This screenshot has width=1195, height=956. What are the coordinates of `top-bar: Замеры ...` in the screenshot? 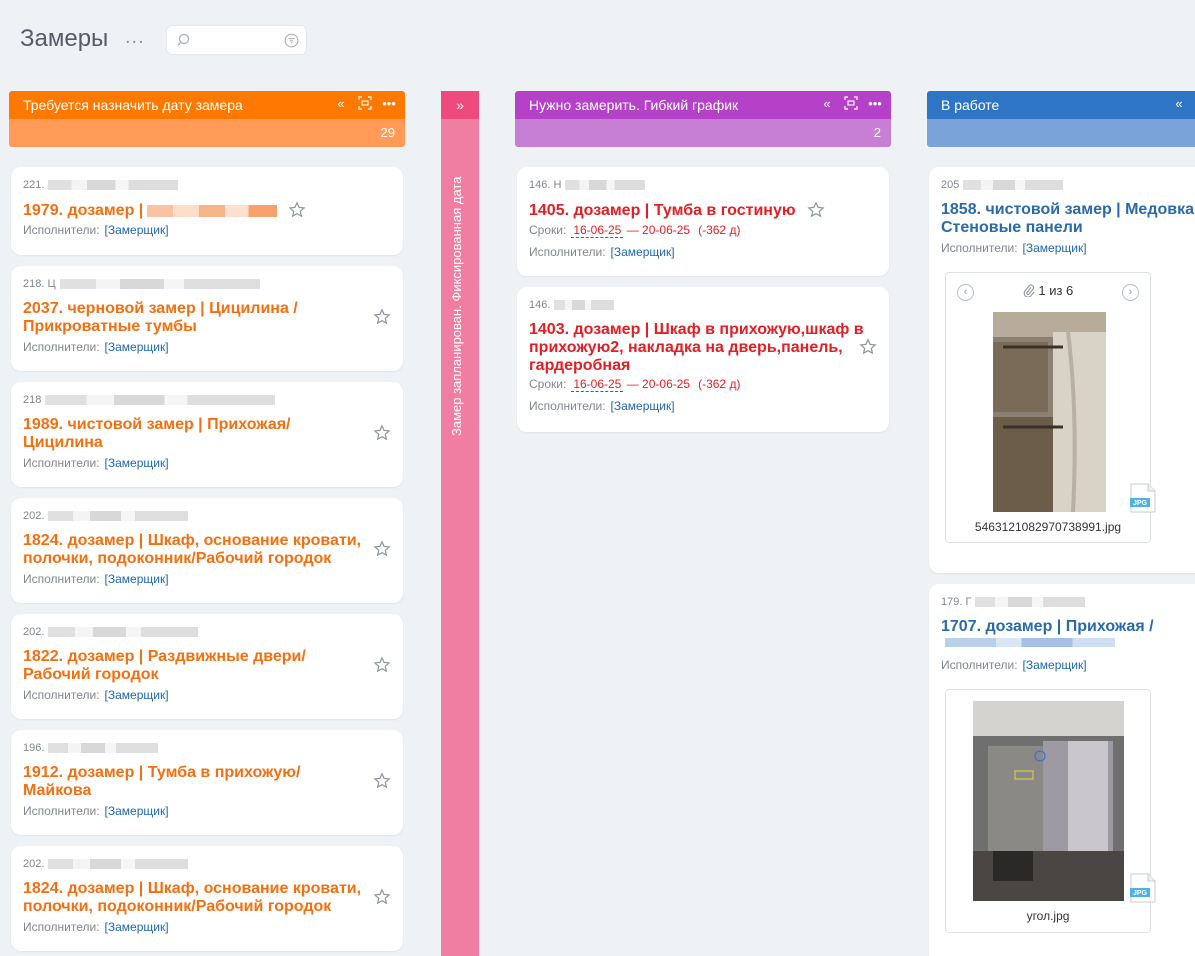 It's located at (597, 40).